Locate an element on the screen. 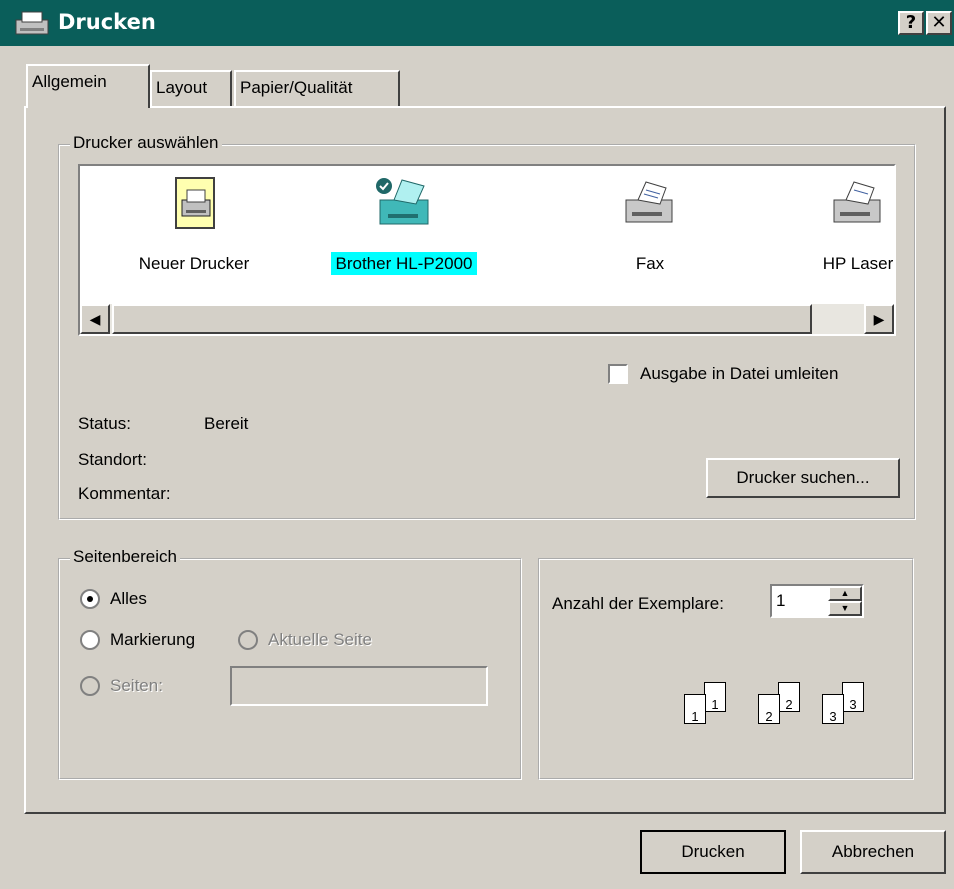 The image size is (954, 889). printer-name: HP Laser is located at coordinates (858, 263).